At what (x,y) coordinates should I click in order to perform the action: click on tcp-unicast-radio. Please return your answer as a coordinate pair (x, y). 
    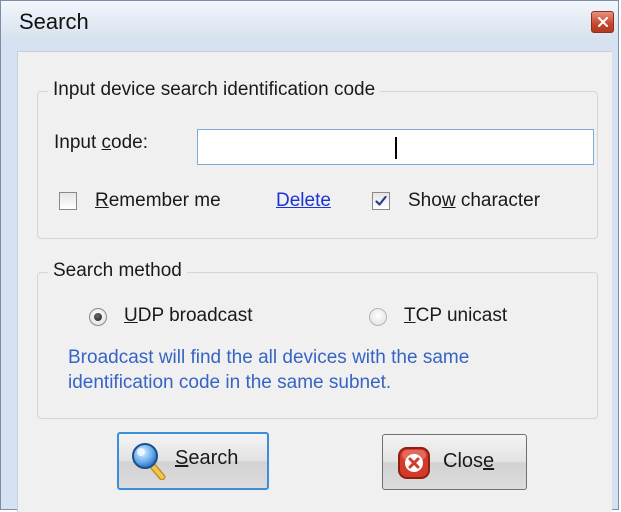
    Looking at the image, I should click on (378, 317).